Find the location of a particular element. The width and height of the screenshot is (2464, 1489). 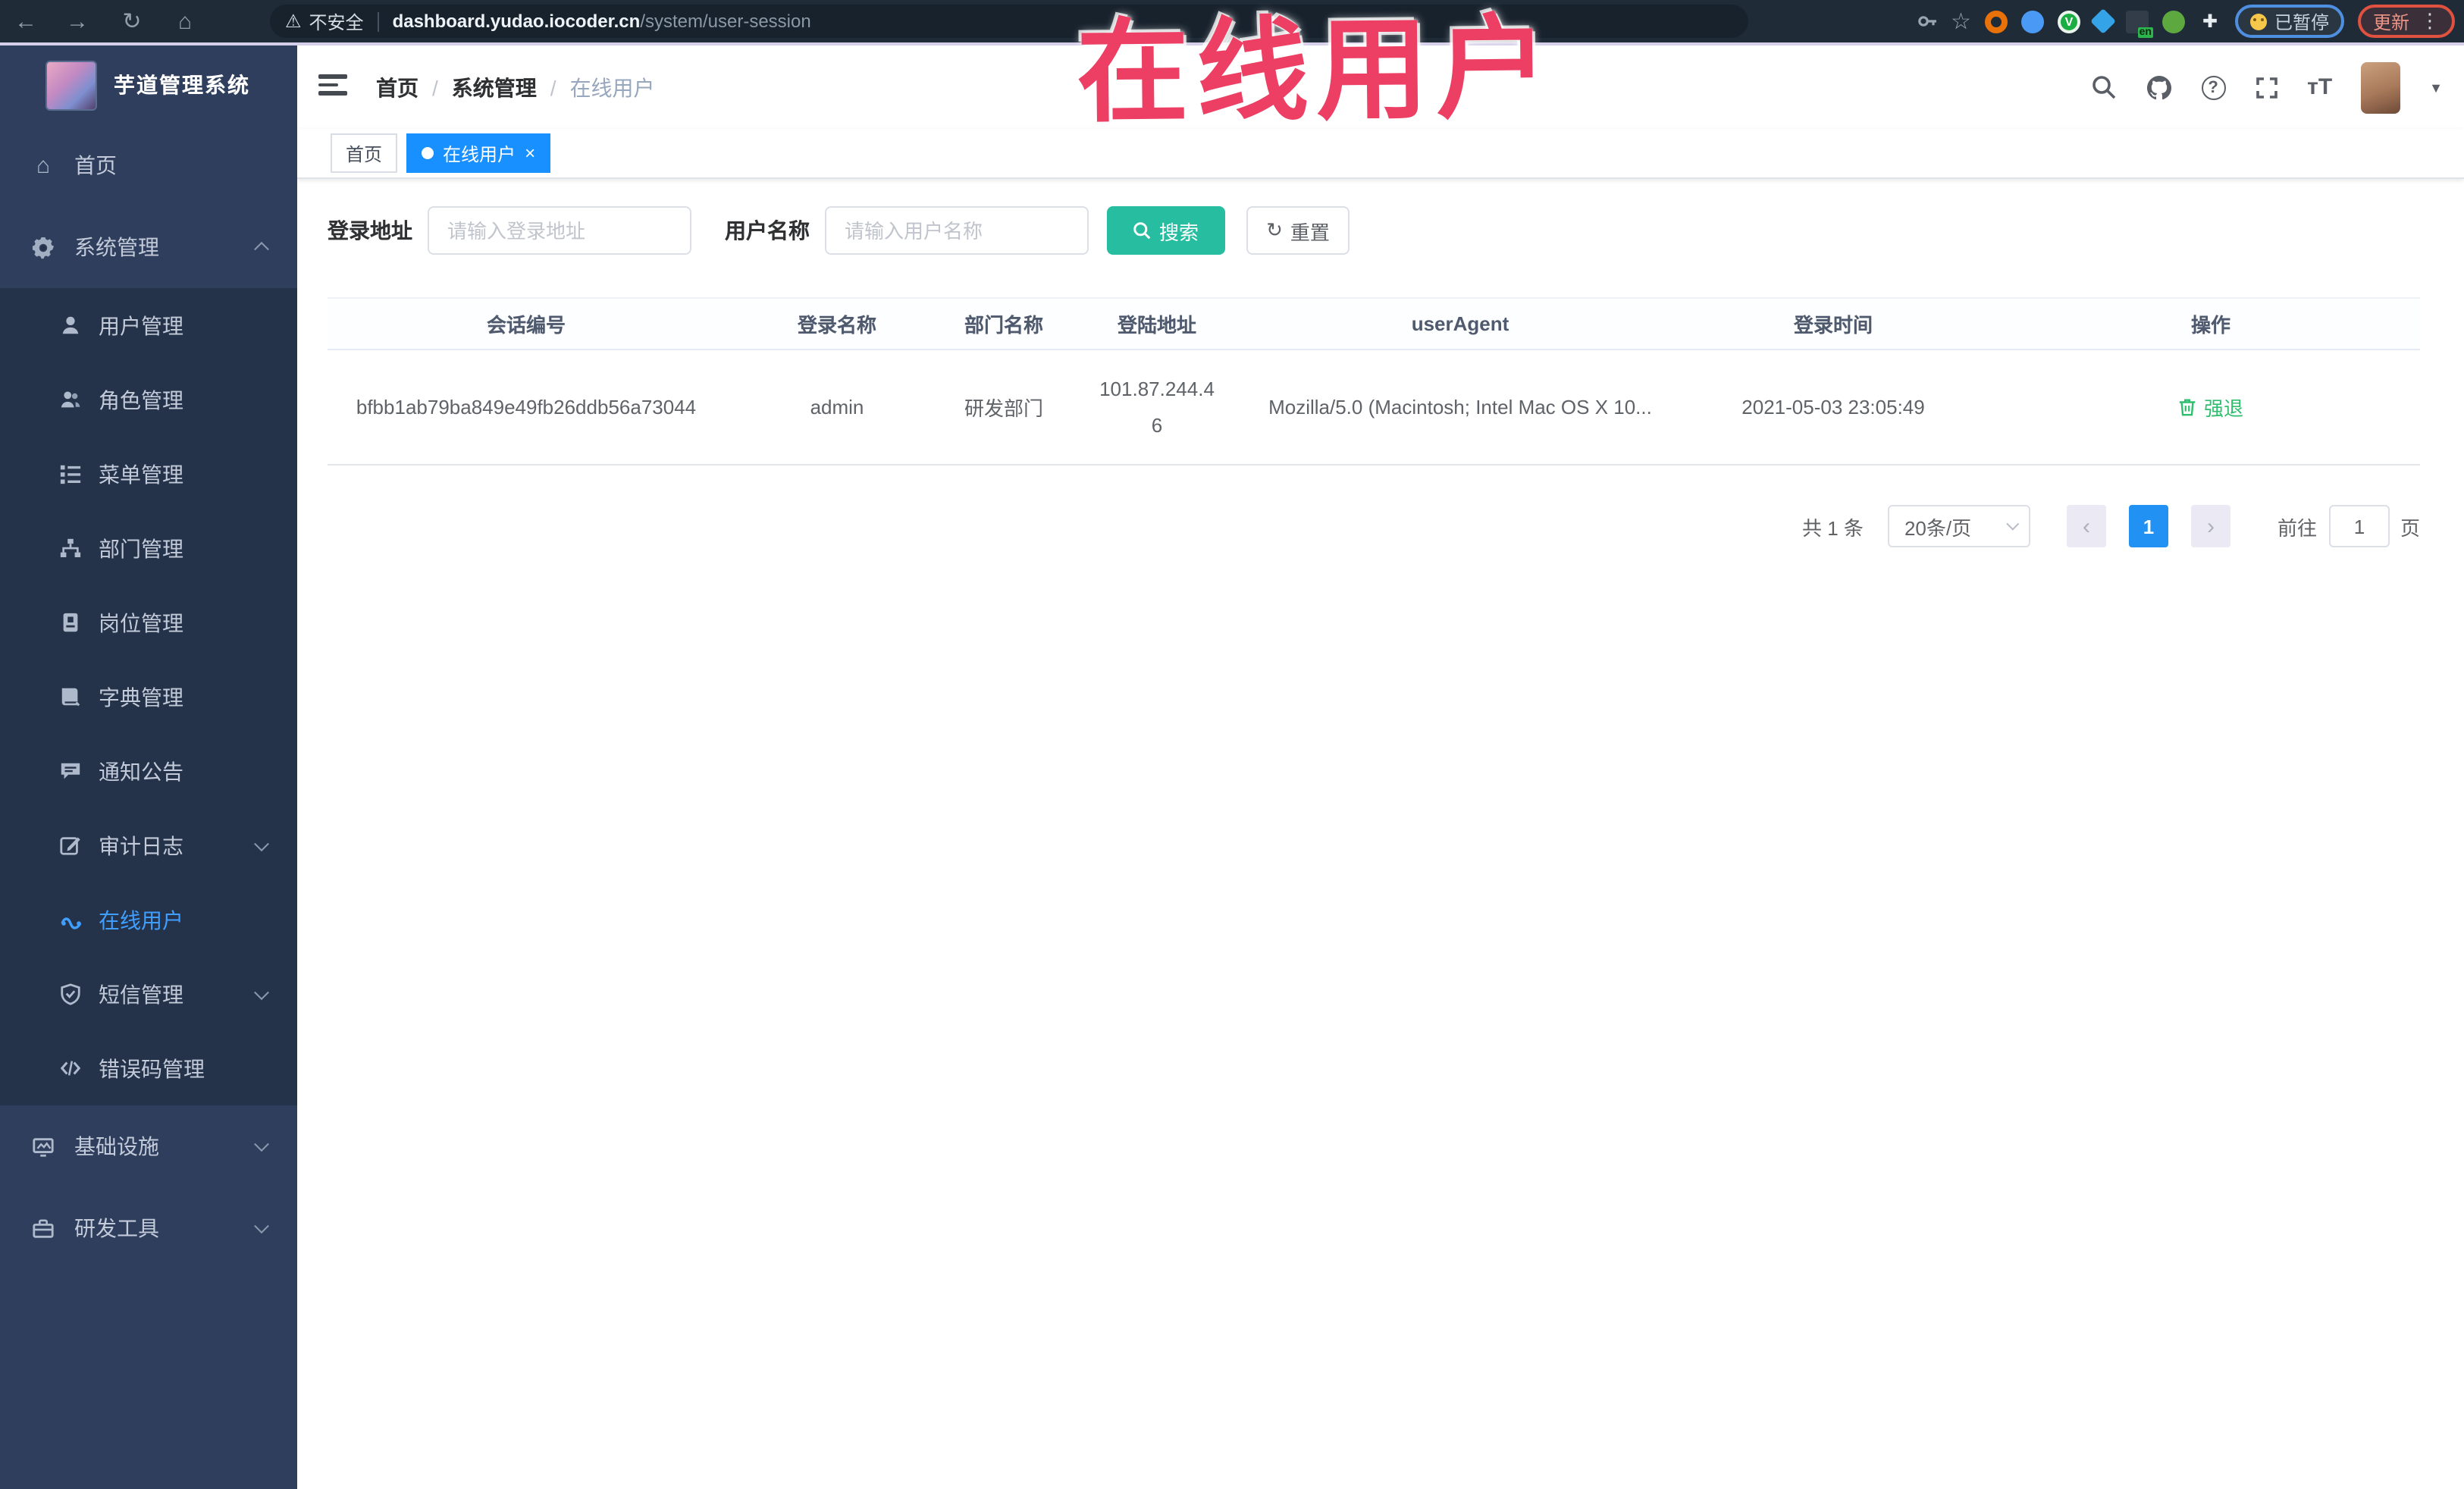

force-logout-button: 强退 is located at coordinates (2210, 408).